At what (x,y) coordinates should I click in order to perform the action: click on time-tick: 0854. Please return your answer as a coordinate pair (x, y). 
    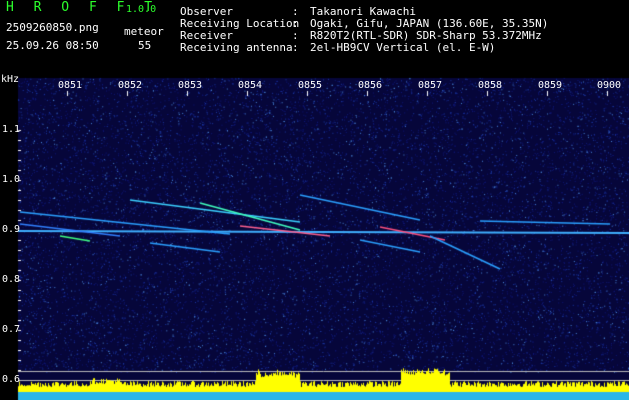
    Looking at the image, I should click on (250, 85).